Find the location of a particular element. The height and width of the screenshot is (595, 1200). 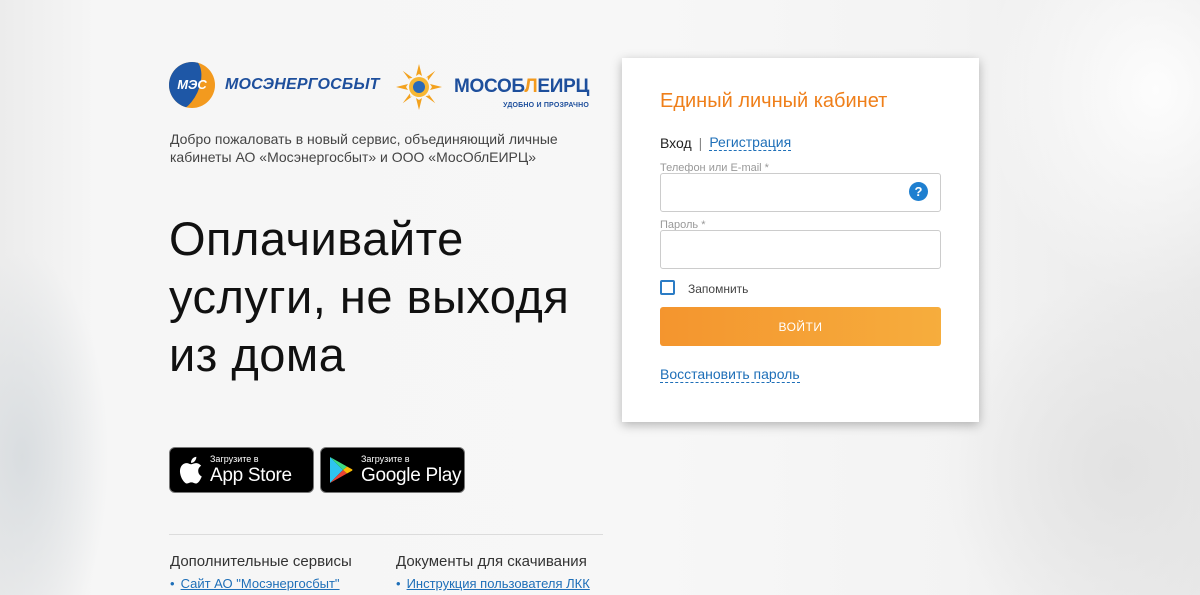

mes-emblem-text: МЭС is located at coordinates (192, 84).